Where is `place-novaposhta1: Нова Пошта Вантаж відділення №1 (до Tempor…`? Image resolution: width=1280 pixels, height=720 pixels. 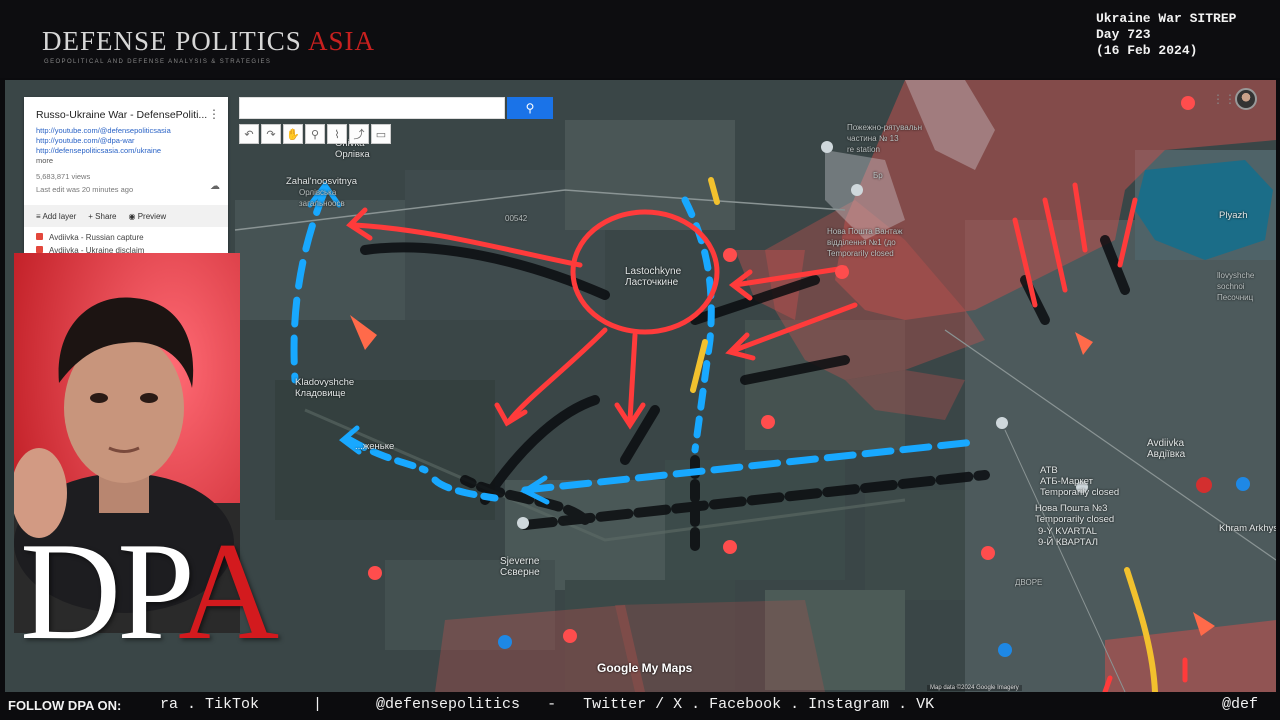
place-novaposhta1: Нова Пошта Вантаж відділення №1 (до Tempor… is located at coordinates (865, 242).